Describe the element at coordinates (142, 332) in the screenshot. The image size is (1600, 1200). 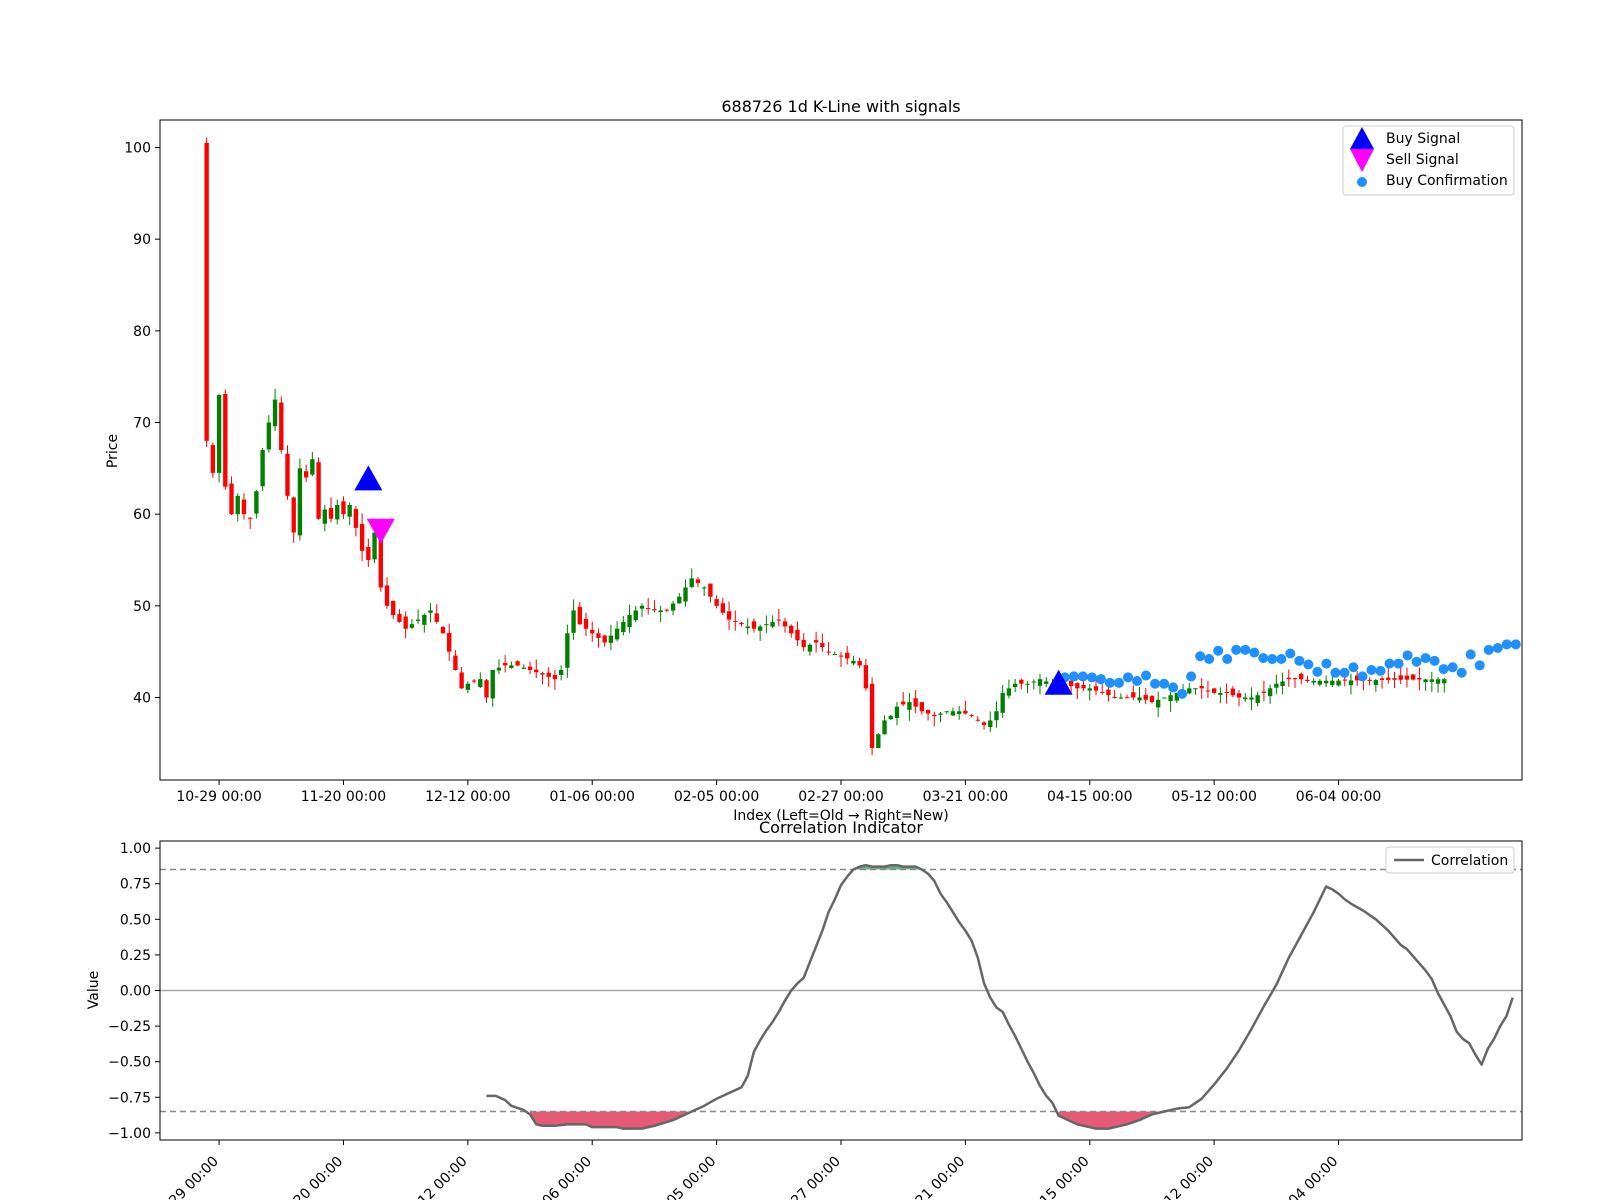
I see `kline-y-tick-label: 80` at that location.